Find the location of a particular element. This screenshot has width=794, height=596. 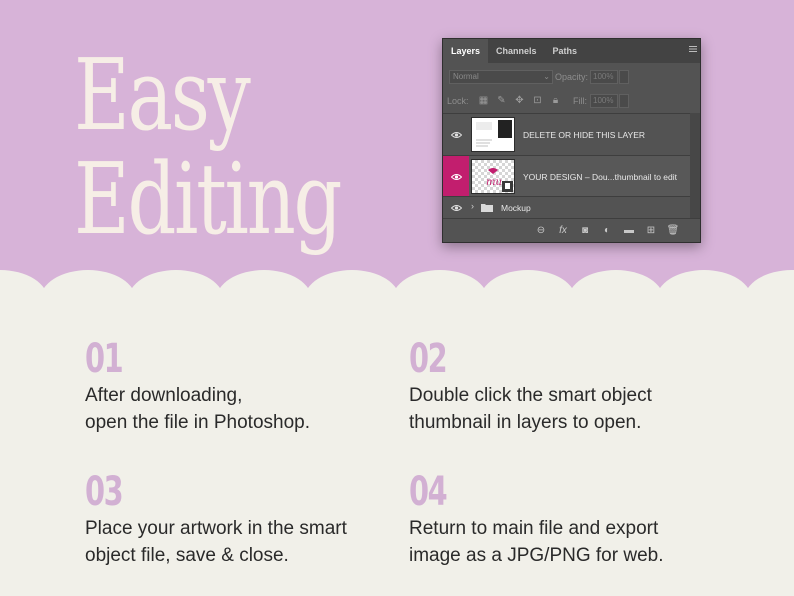

blend-mode-select: Normal ⌄ is located at coordinates (501, 77).